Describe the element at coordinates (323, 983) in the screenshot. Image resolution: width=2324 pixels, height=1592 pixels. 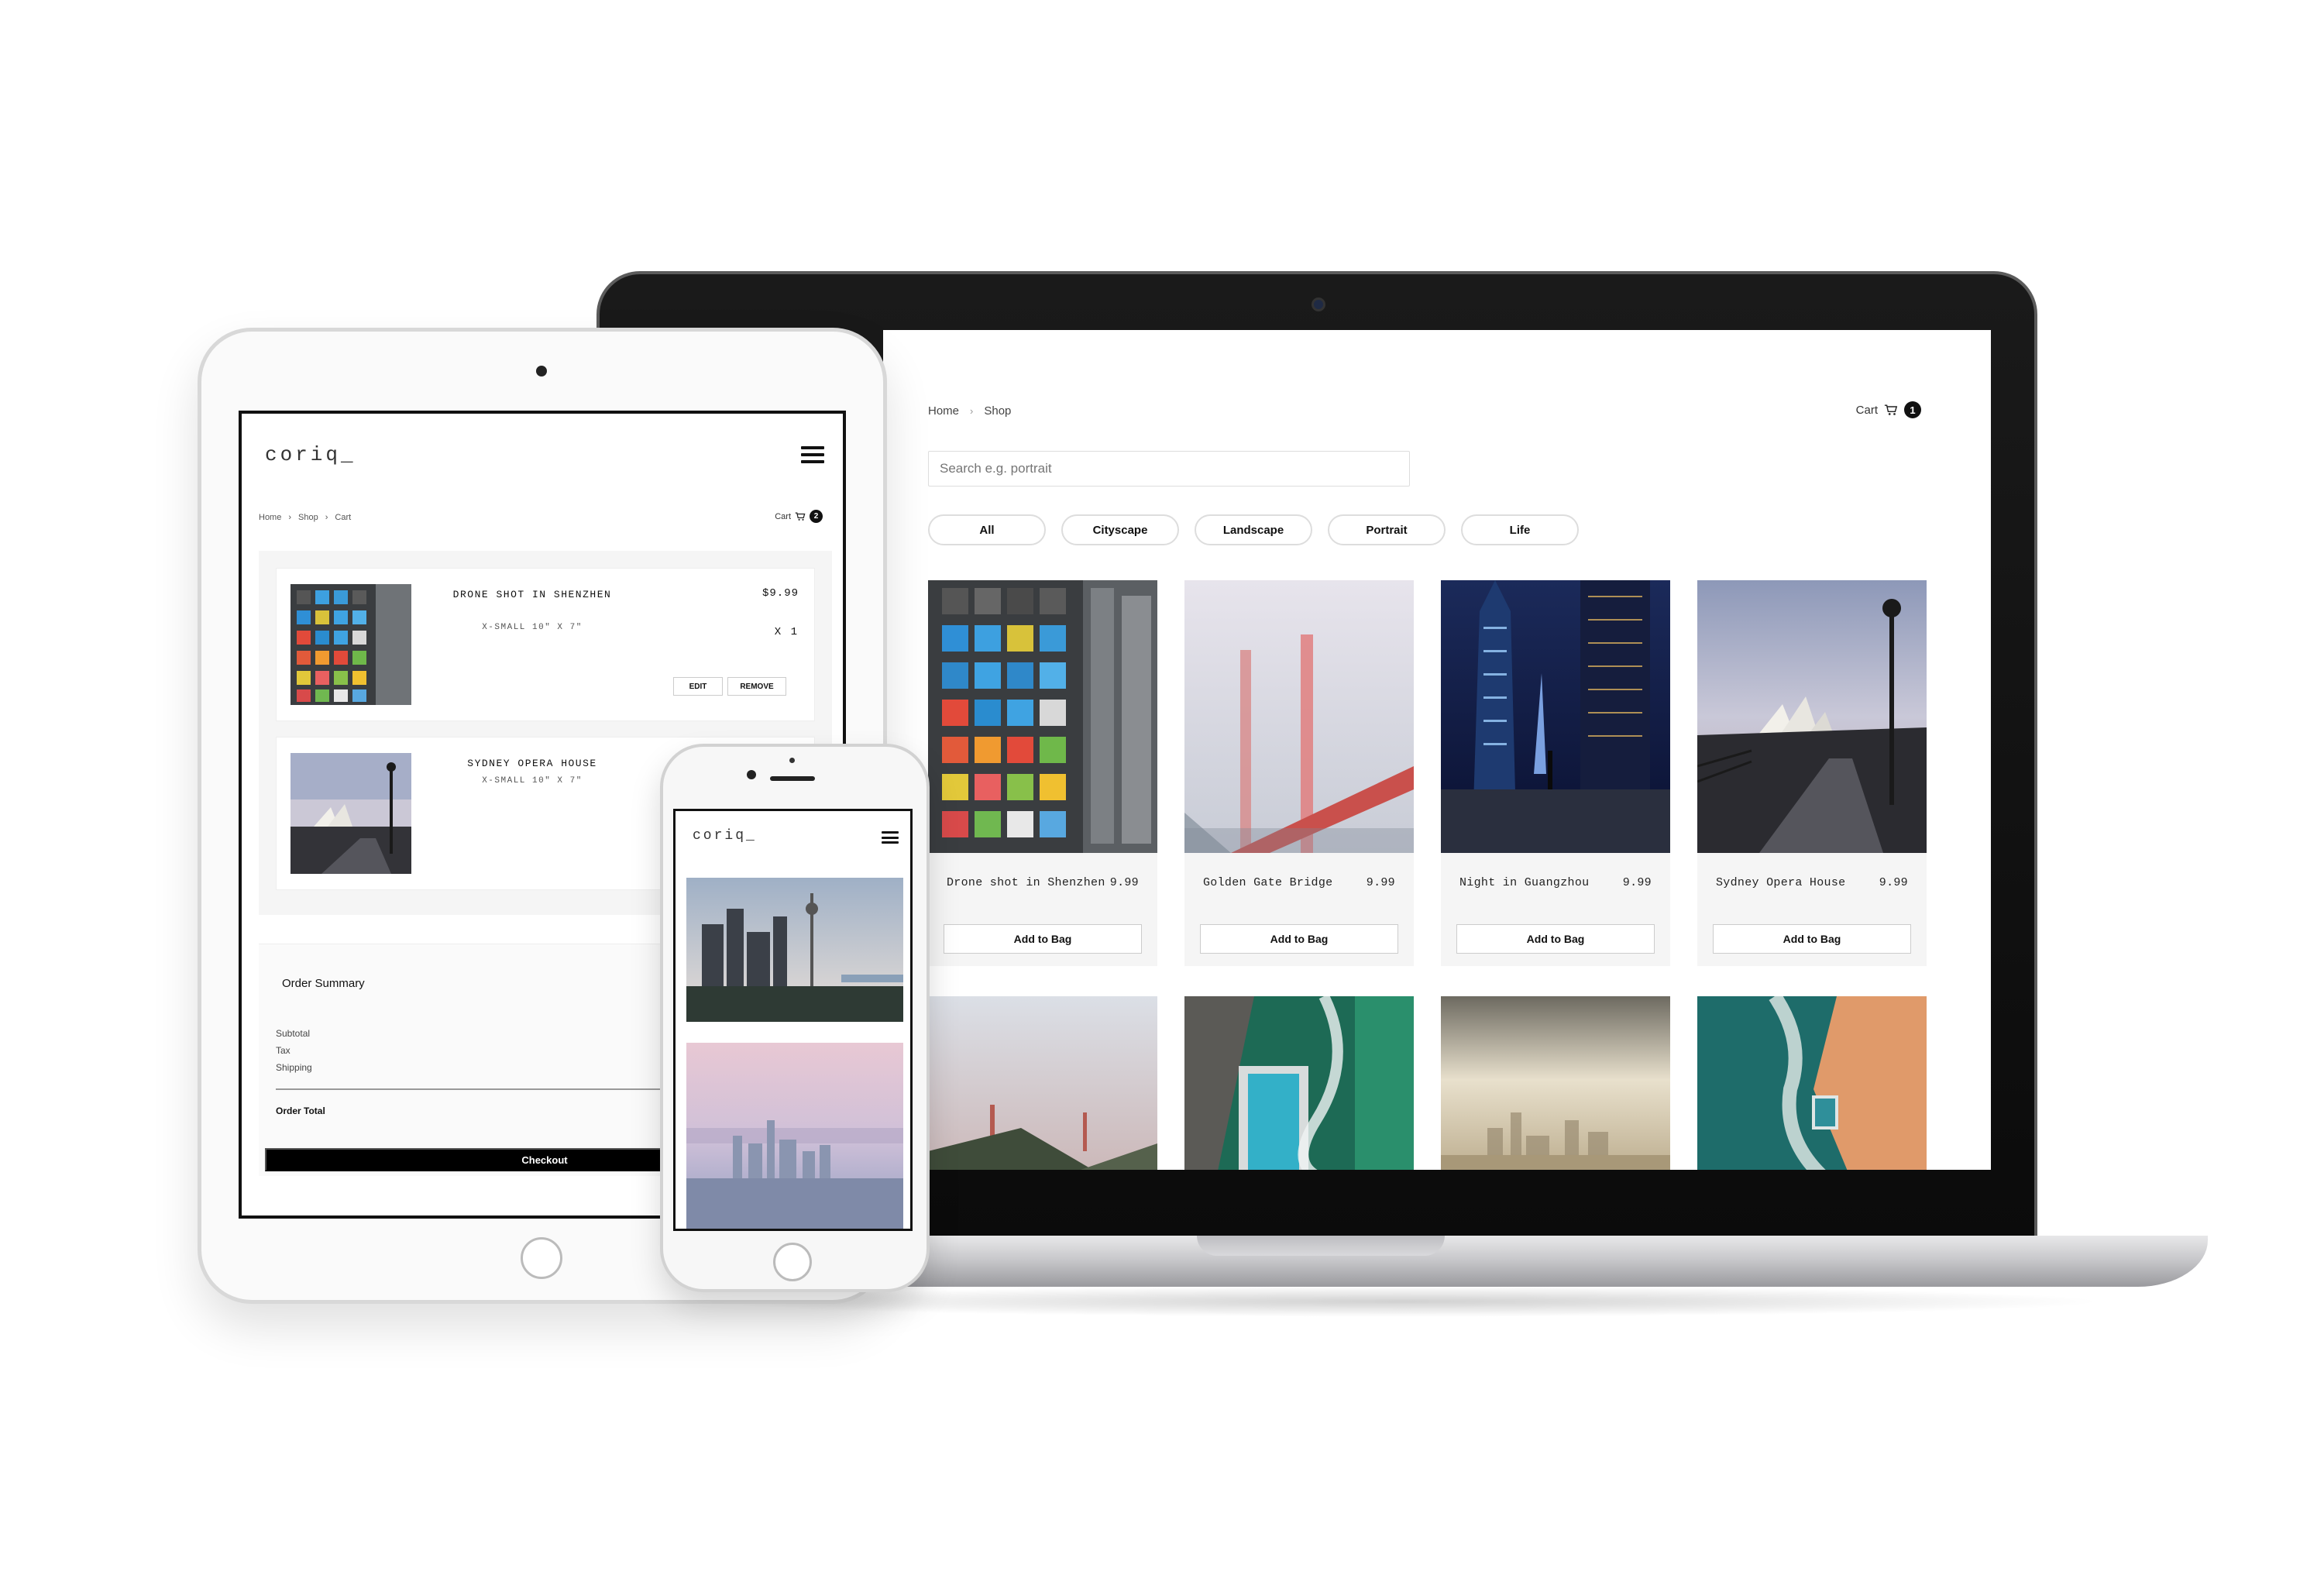
I see `order-summary-heading: Order Summary` at that location.